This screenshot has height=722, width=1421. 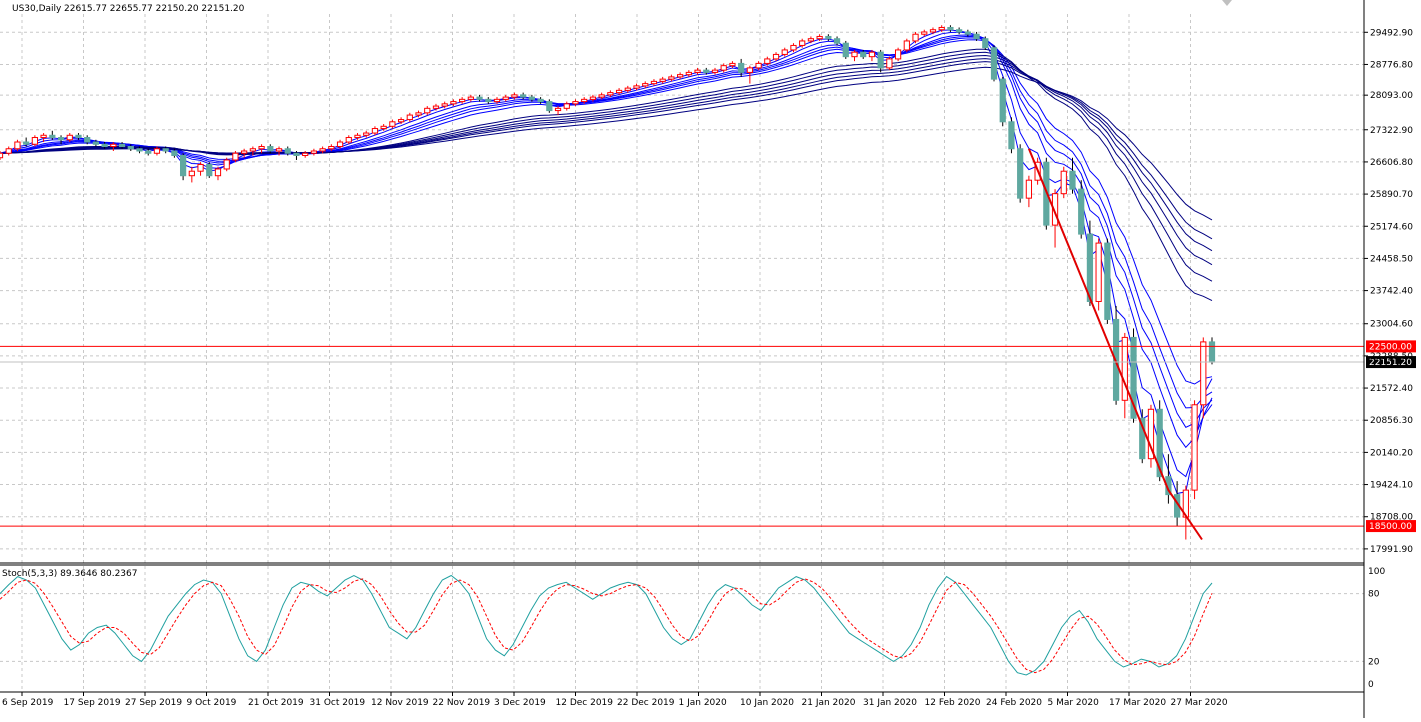 What do you see at coordinates (1391, 259) in the screenshot?
I see `price-tick-label: 24458.50` at bounding box center [1391, 259].